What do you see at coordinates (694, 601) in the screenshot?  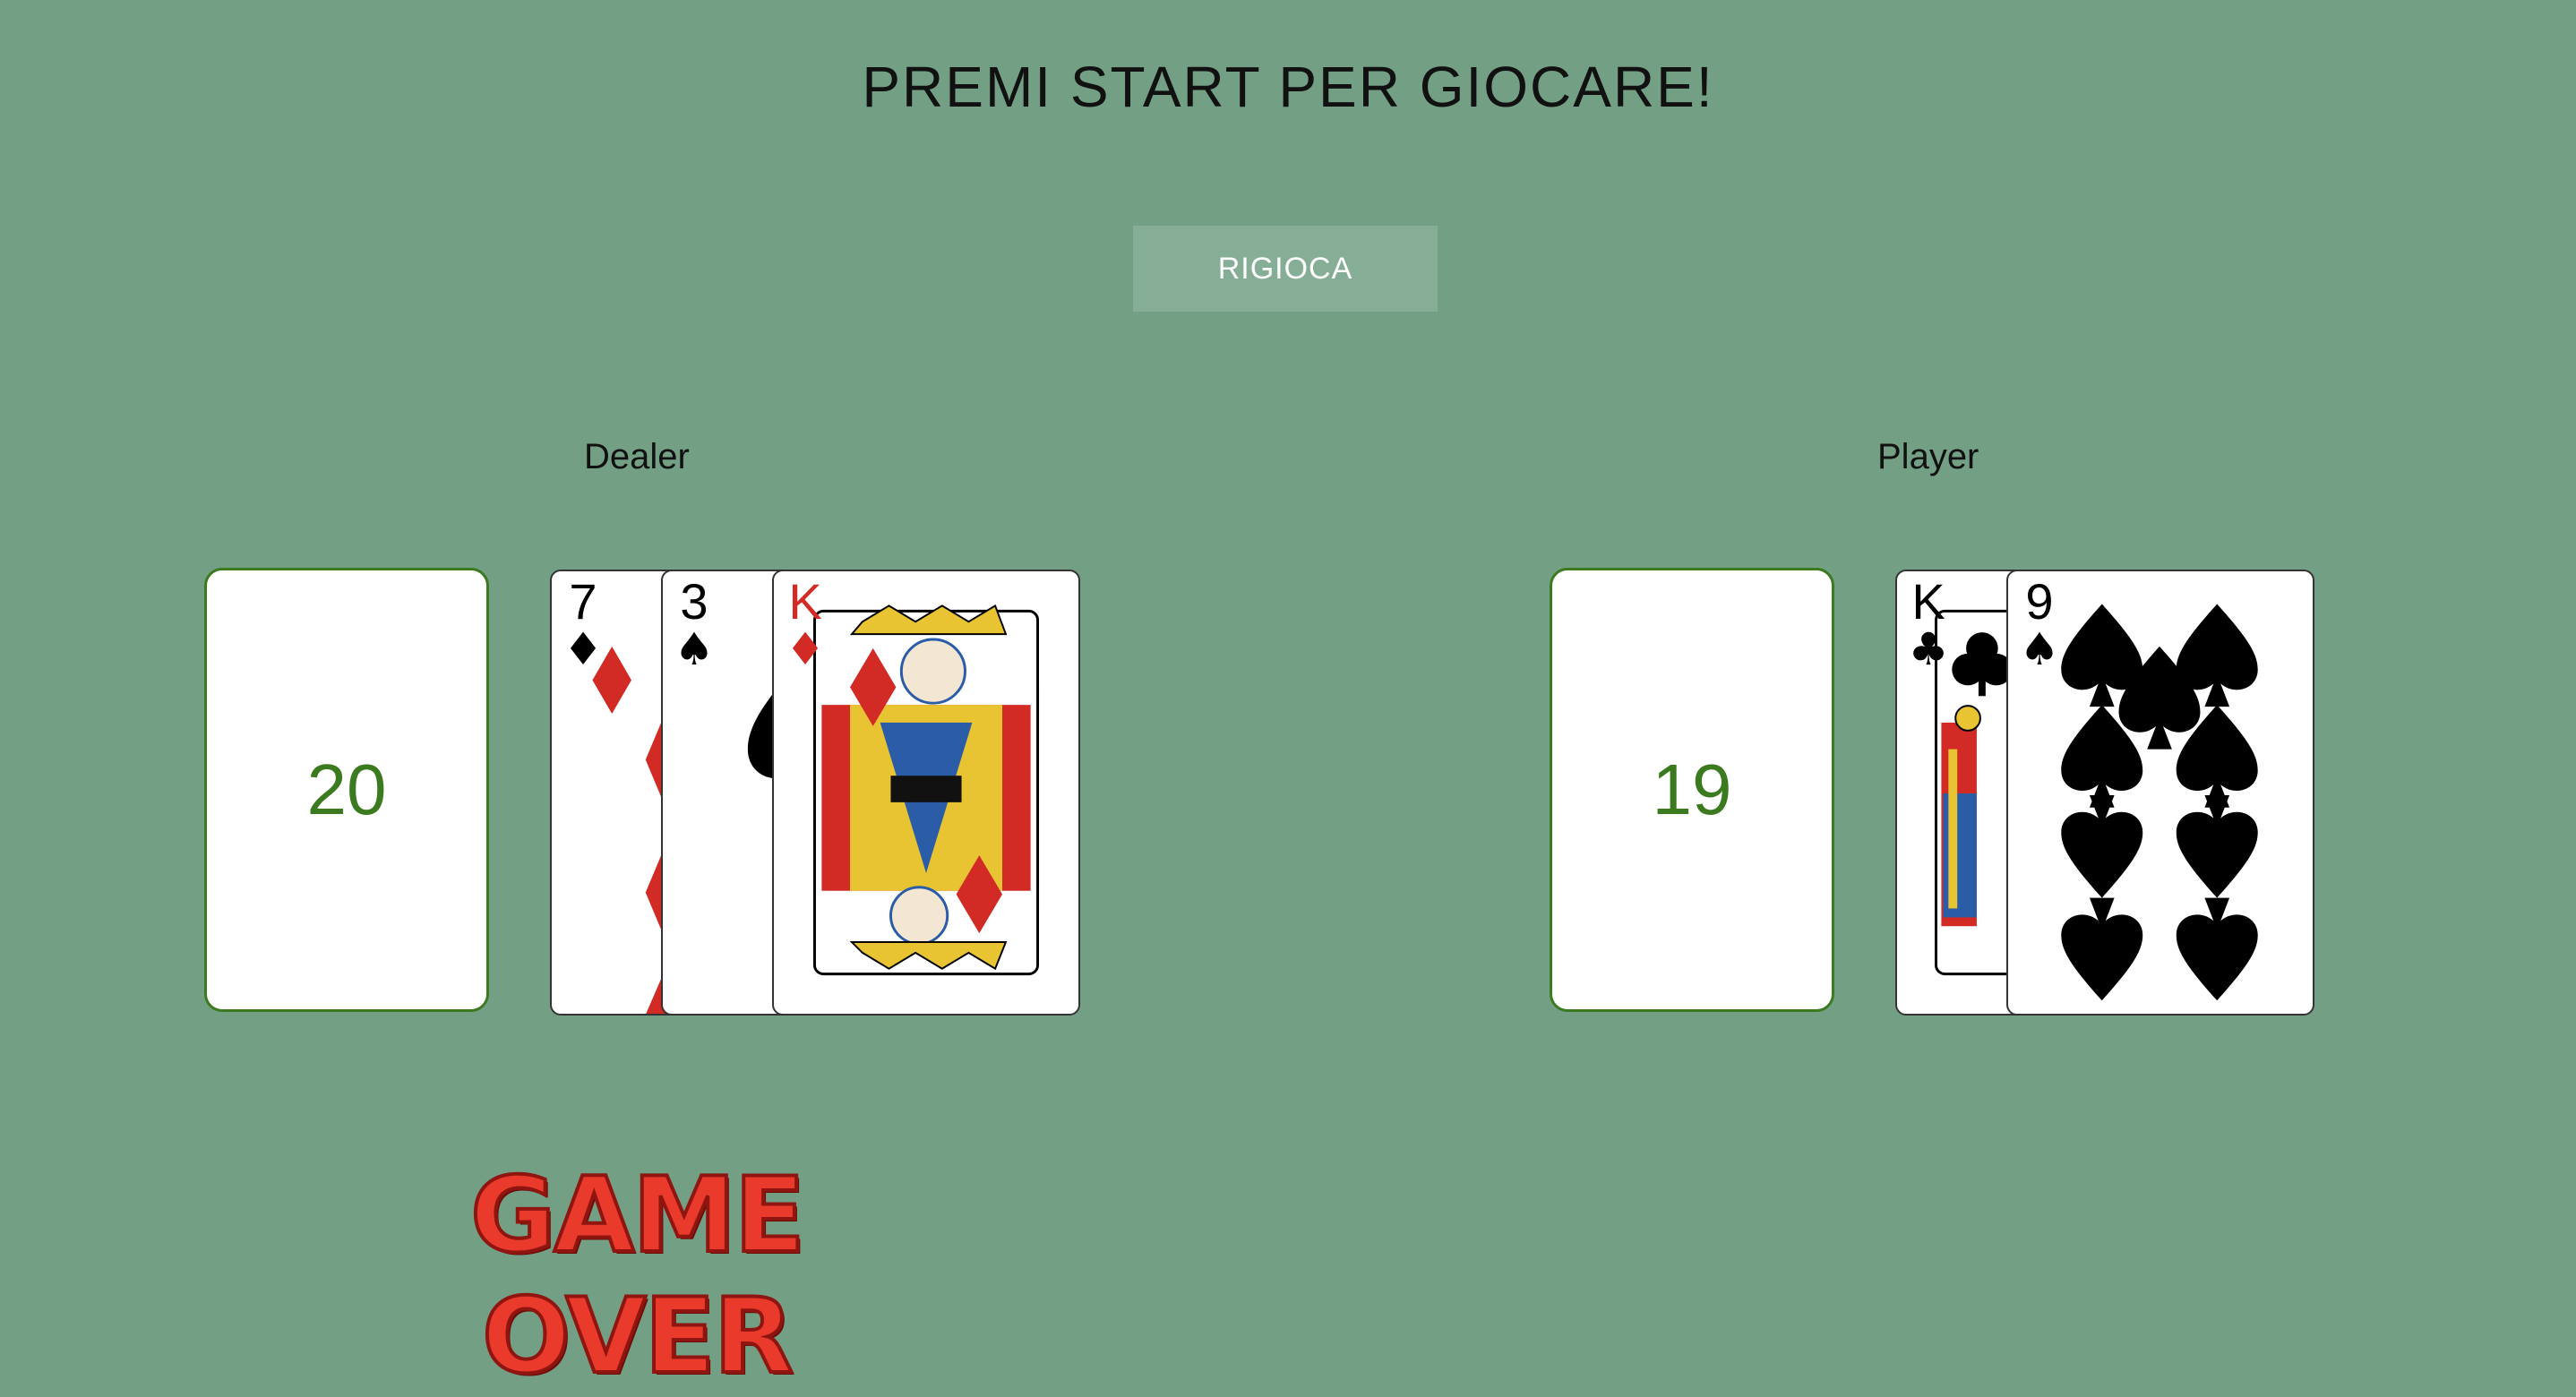 I see `card-rank: 3` at bounding box center [694, 601].